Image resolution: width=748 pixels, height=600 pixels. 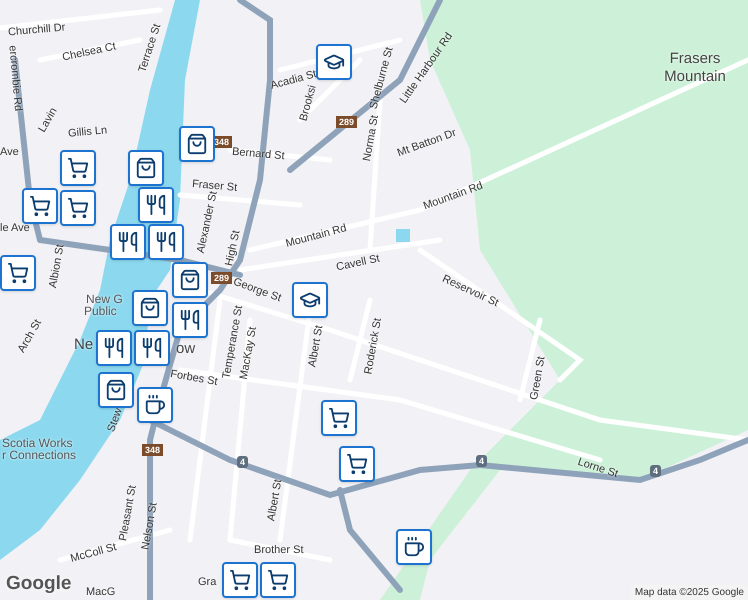 I want to click on street-label: Gra, so click(x=207, y=582).